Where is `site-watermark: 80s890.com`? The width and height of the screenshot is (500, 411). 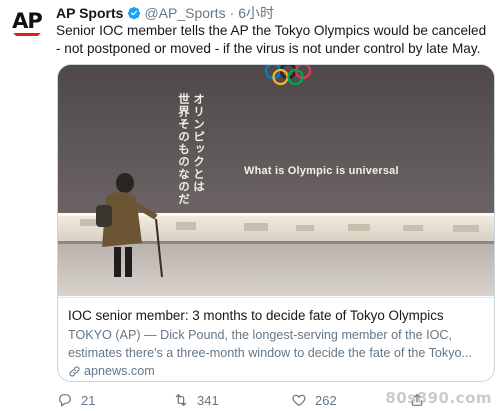 site-watermark: 80s890.com is located at coordinates (438, 398).